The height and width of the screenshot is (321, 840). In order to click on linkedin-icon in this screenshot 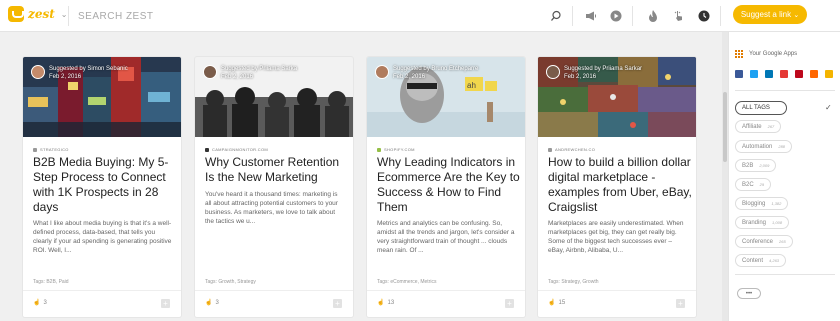, I will do `click(769, 74)`.